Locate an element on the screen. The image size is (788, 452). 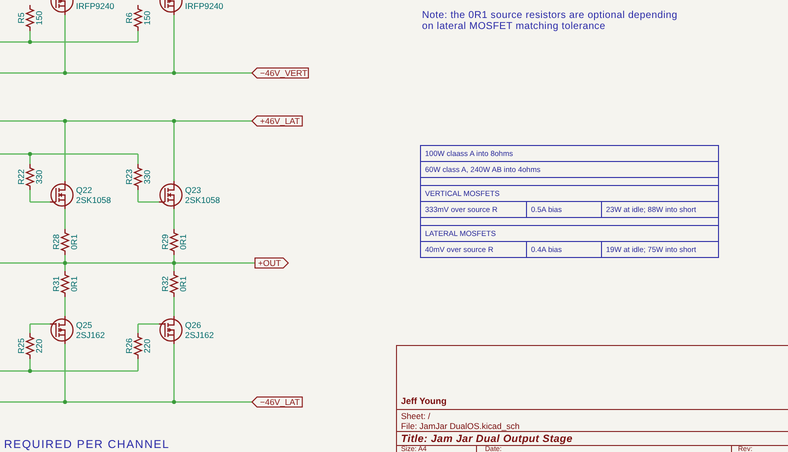
net-label: +46V_LAT is located at coordinates (277, 121).